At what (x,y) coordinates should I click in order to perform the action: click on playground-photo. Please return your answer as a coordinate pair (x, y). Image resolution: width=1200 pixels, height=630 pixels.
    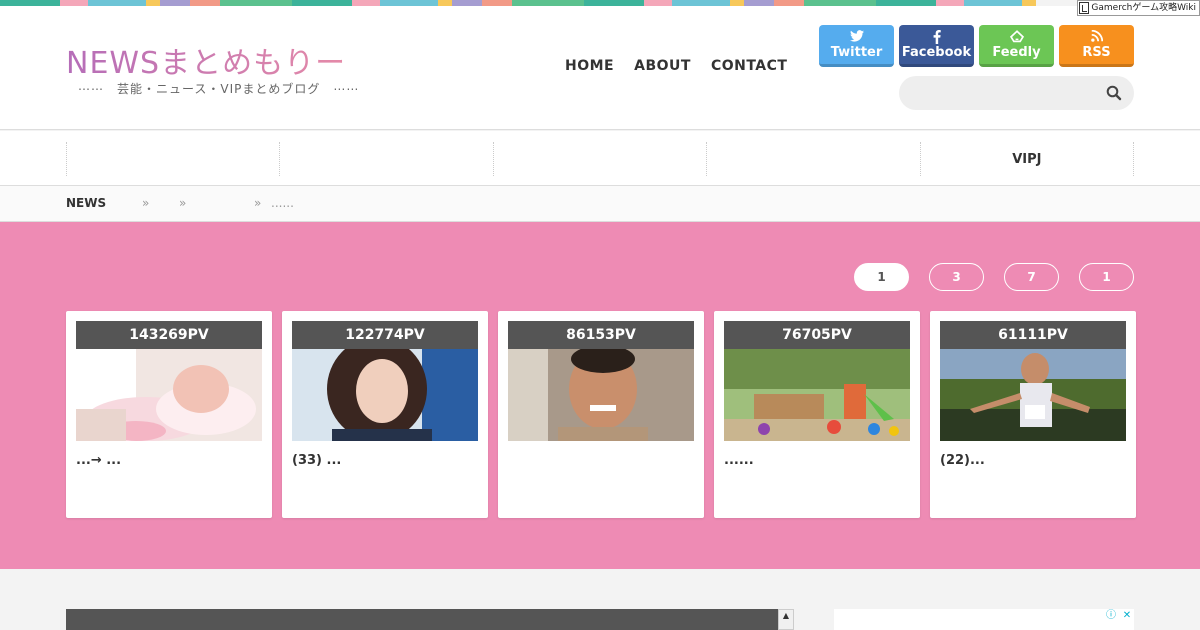
    Looking at the image, I should click on (817, 395).